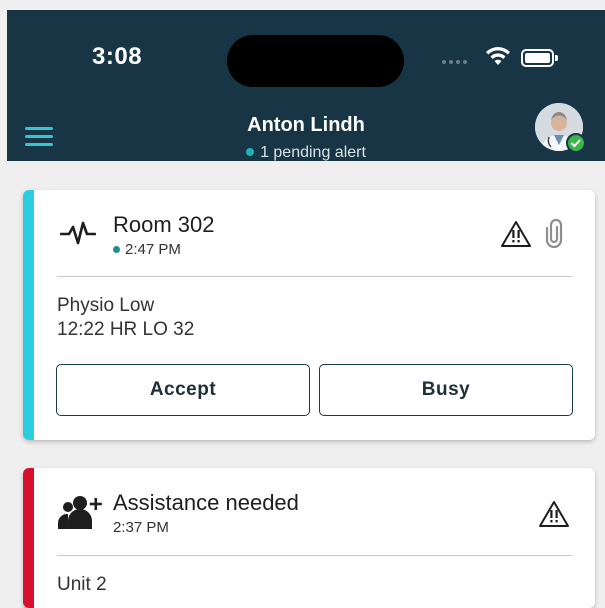 The image size is (605, 608). I want to click on pending-alert-status: 1 pending alert, so click(306, 153).